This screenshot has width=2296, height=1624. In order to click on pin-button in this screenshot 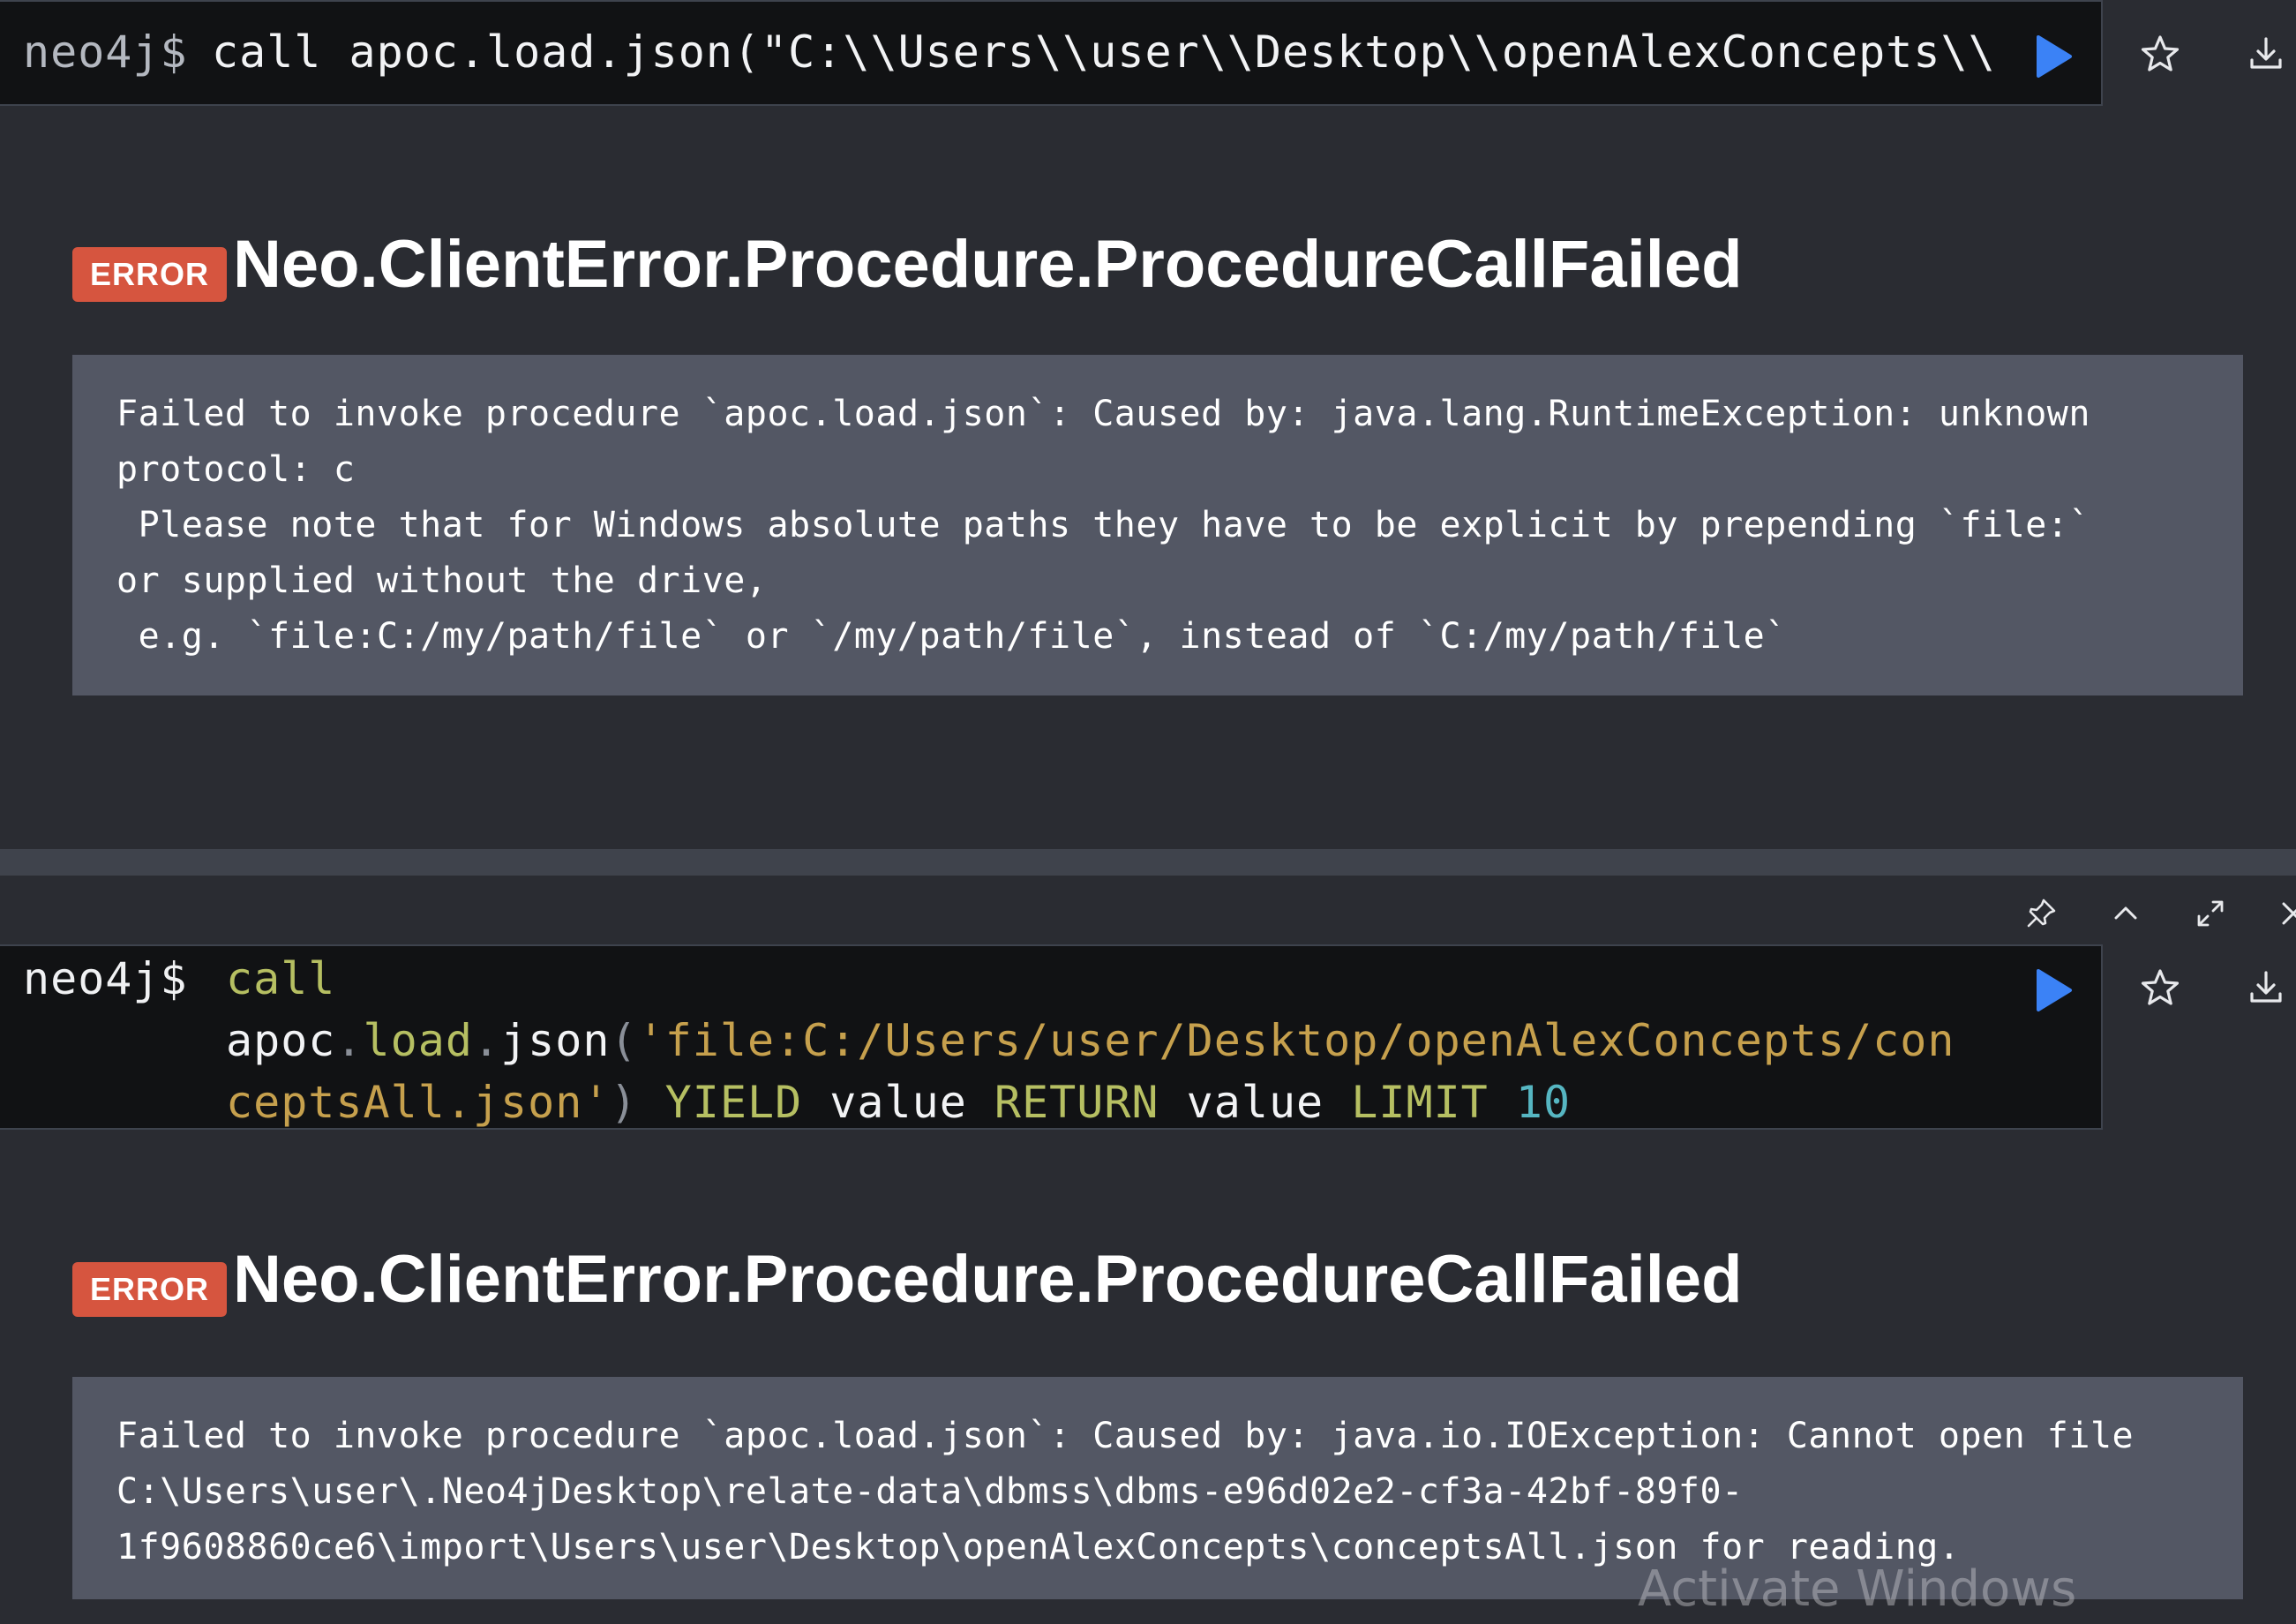, I will do `click(2041, 913)`.